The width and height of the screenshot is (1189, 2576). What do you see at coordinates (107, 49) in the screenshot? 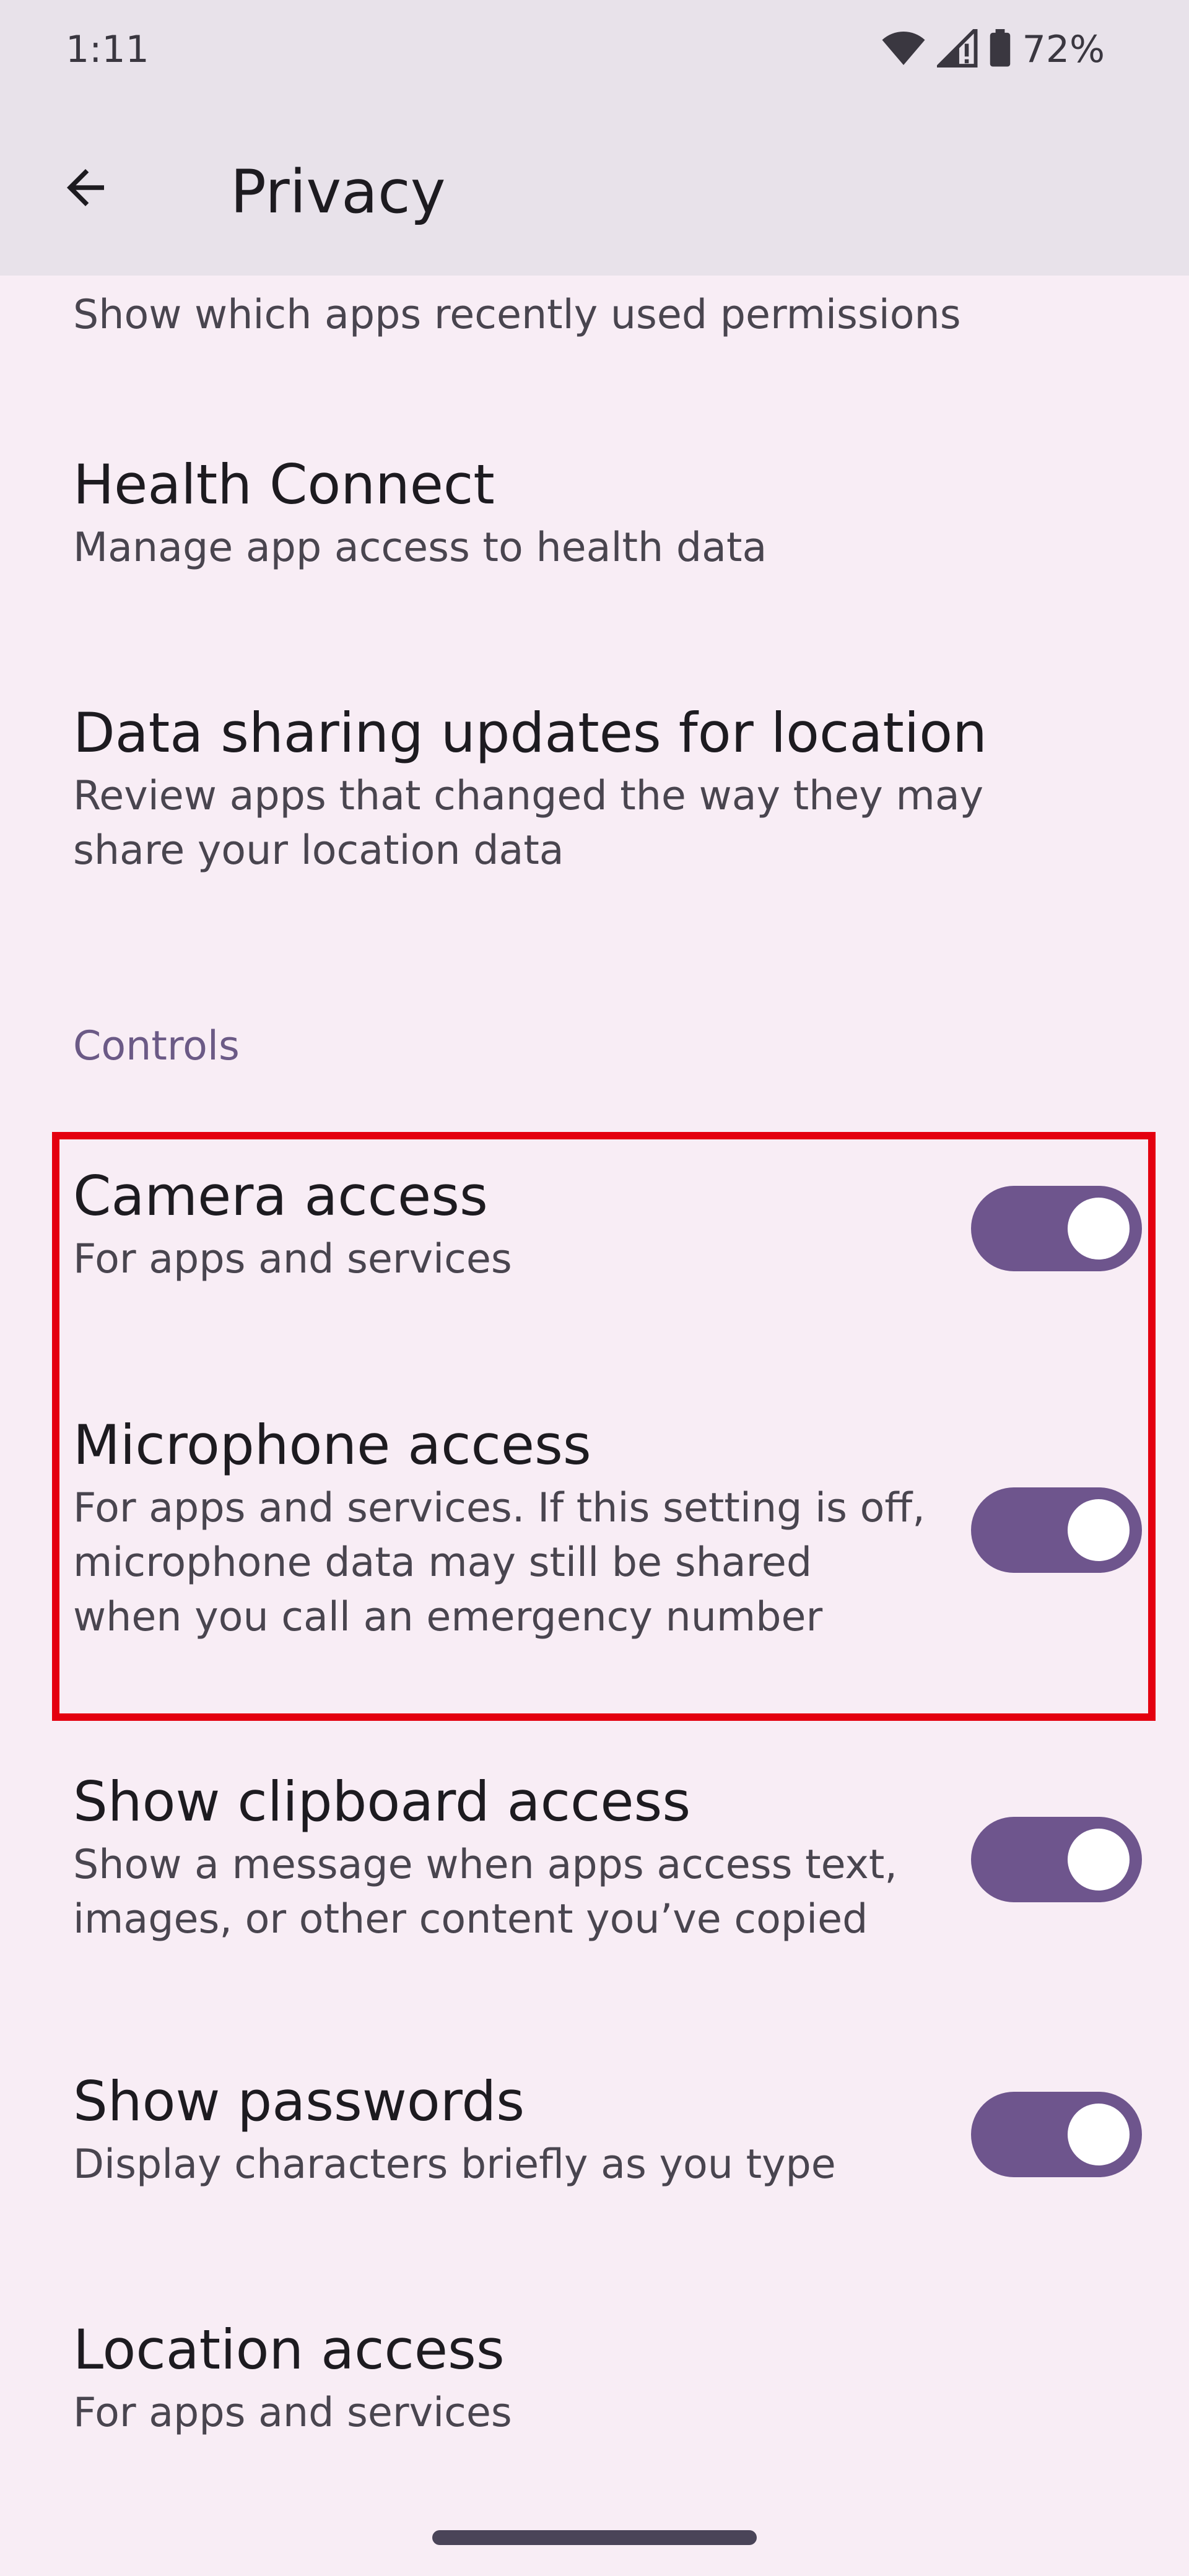
I see `status-time: 1:11` at bounding box center [107, 49].